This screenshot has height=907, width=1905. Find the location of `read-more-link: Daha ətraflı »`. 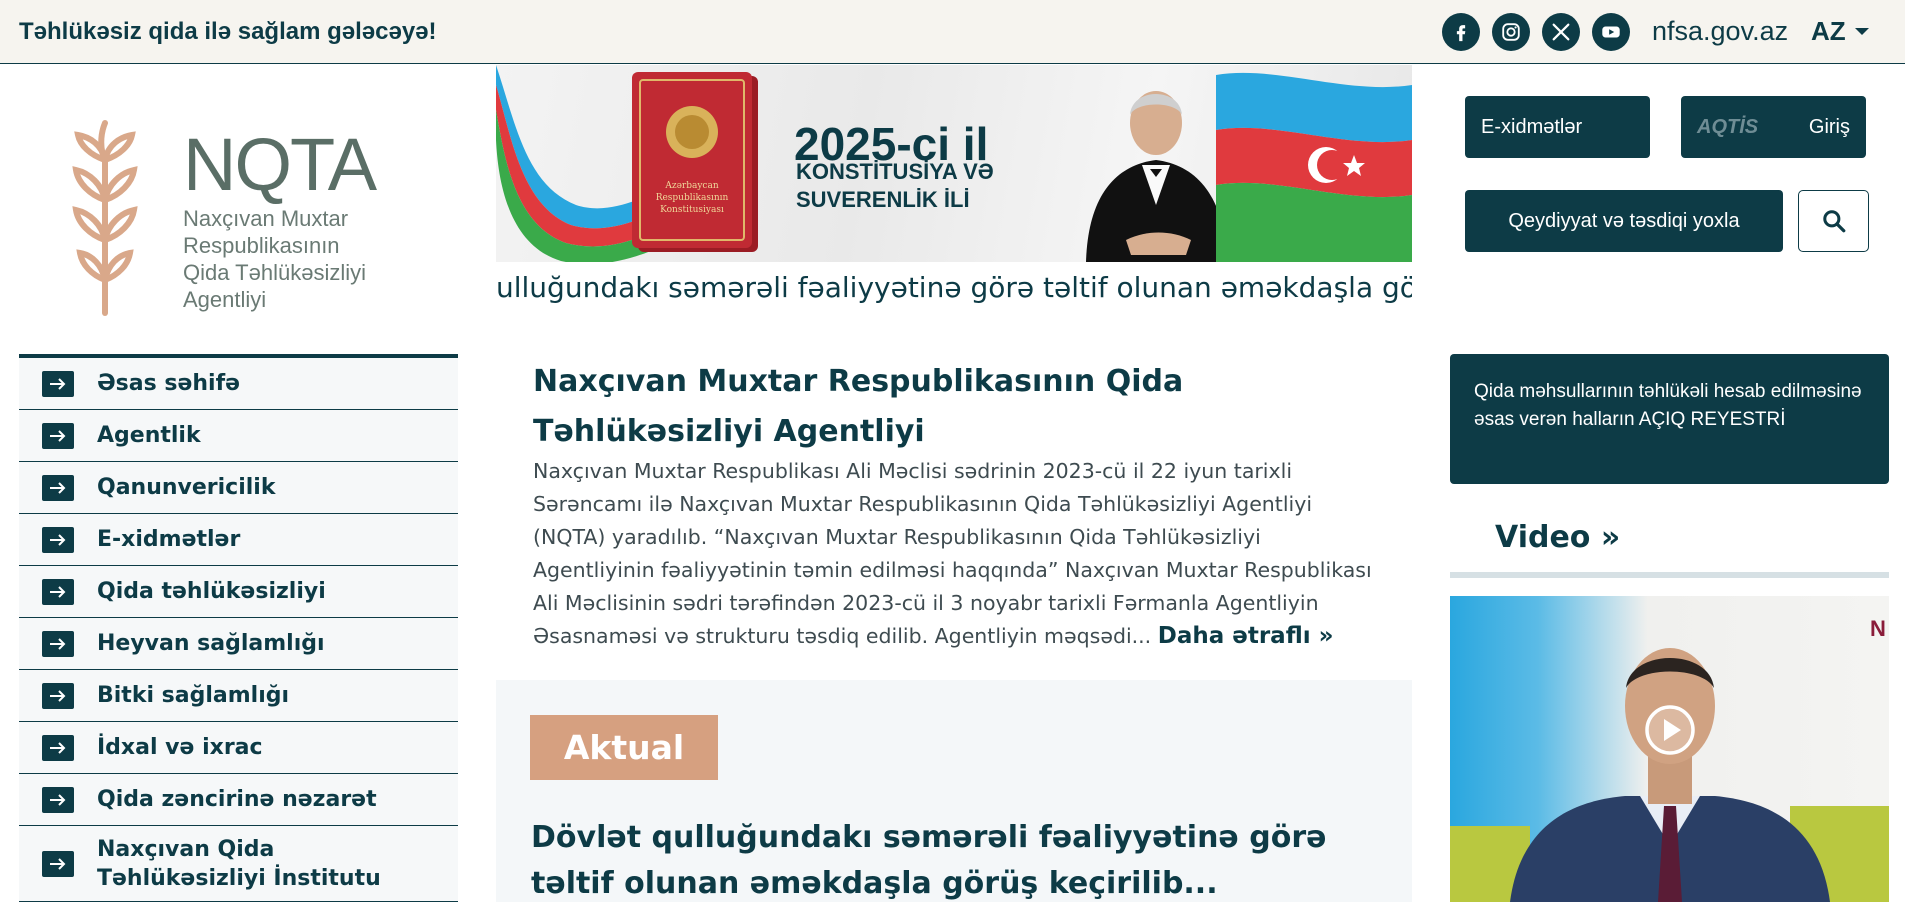

read-more-link: Daha ətraflı » is located at coordinates (1246, 636).